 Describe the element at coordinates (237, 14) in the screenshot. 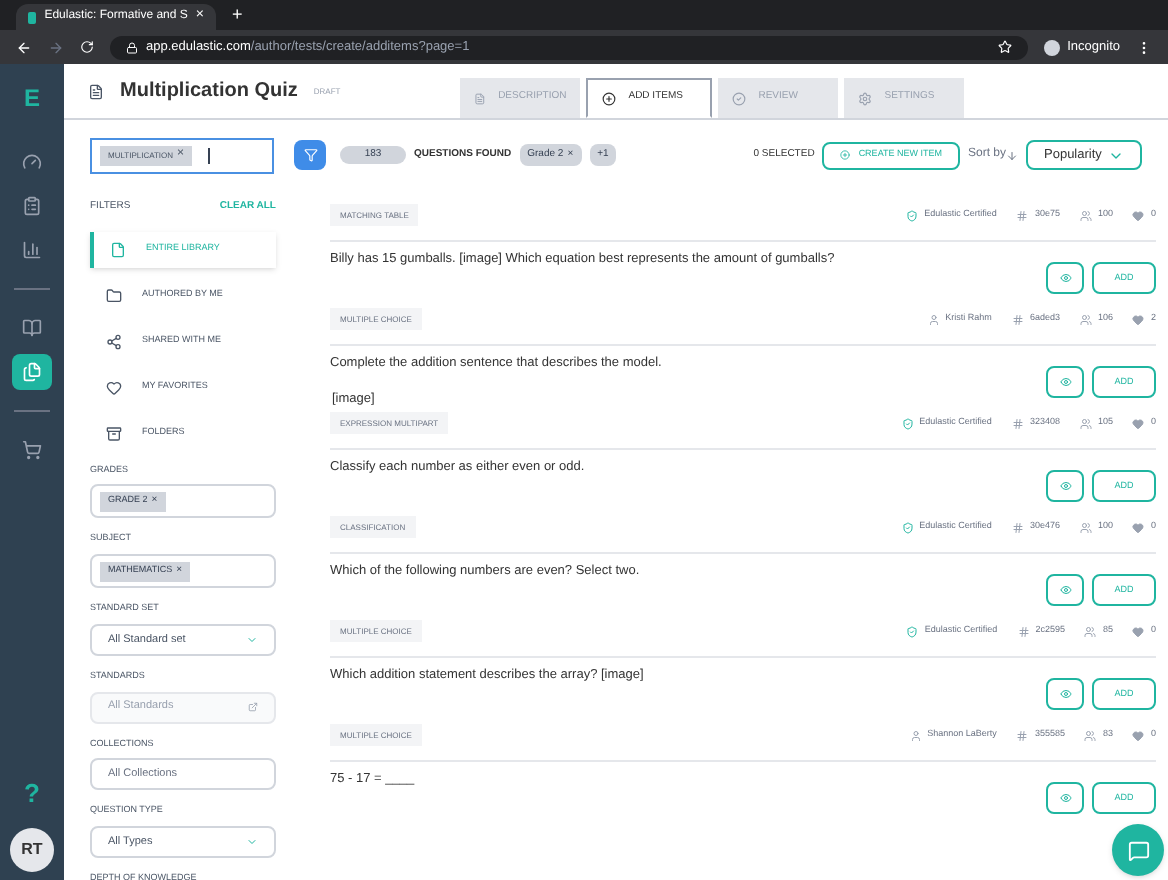

I see `new-tab-button: +` at that location.